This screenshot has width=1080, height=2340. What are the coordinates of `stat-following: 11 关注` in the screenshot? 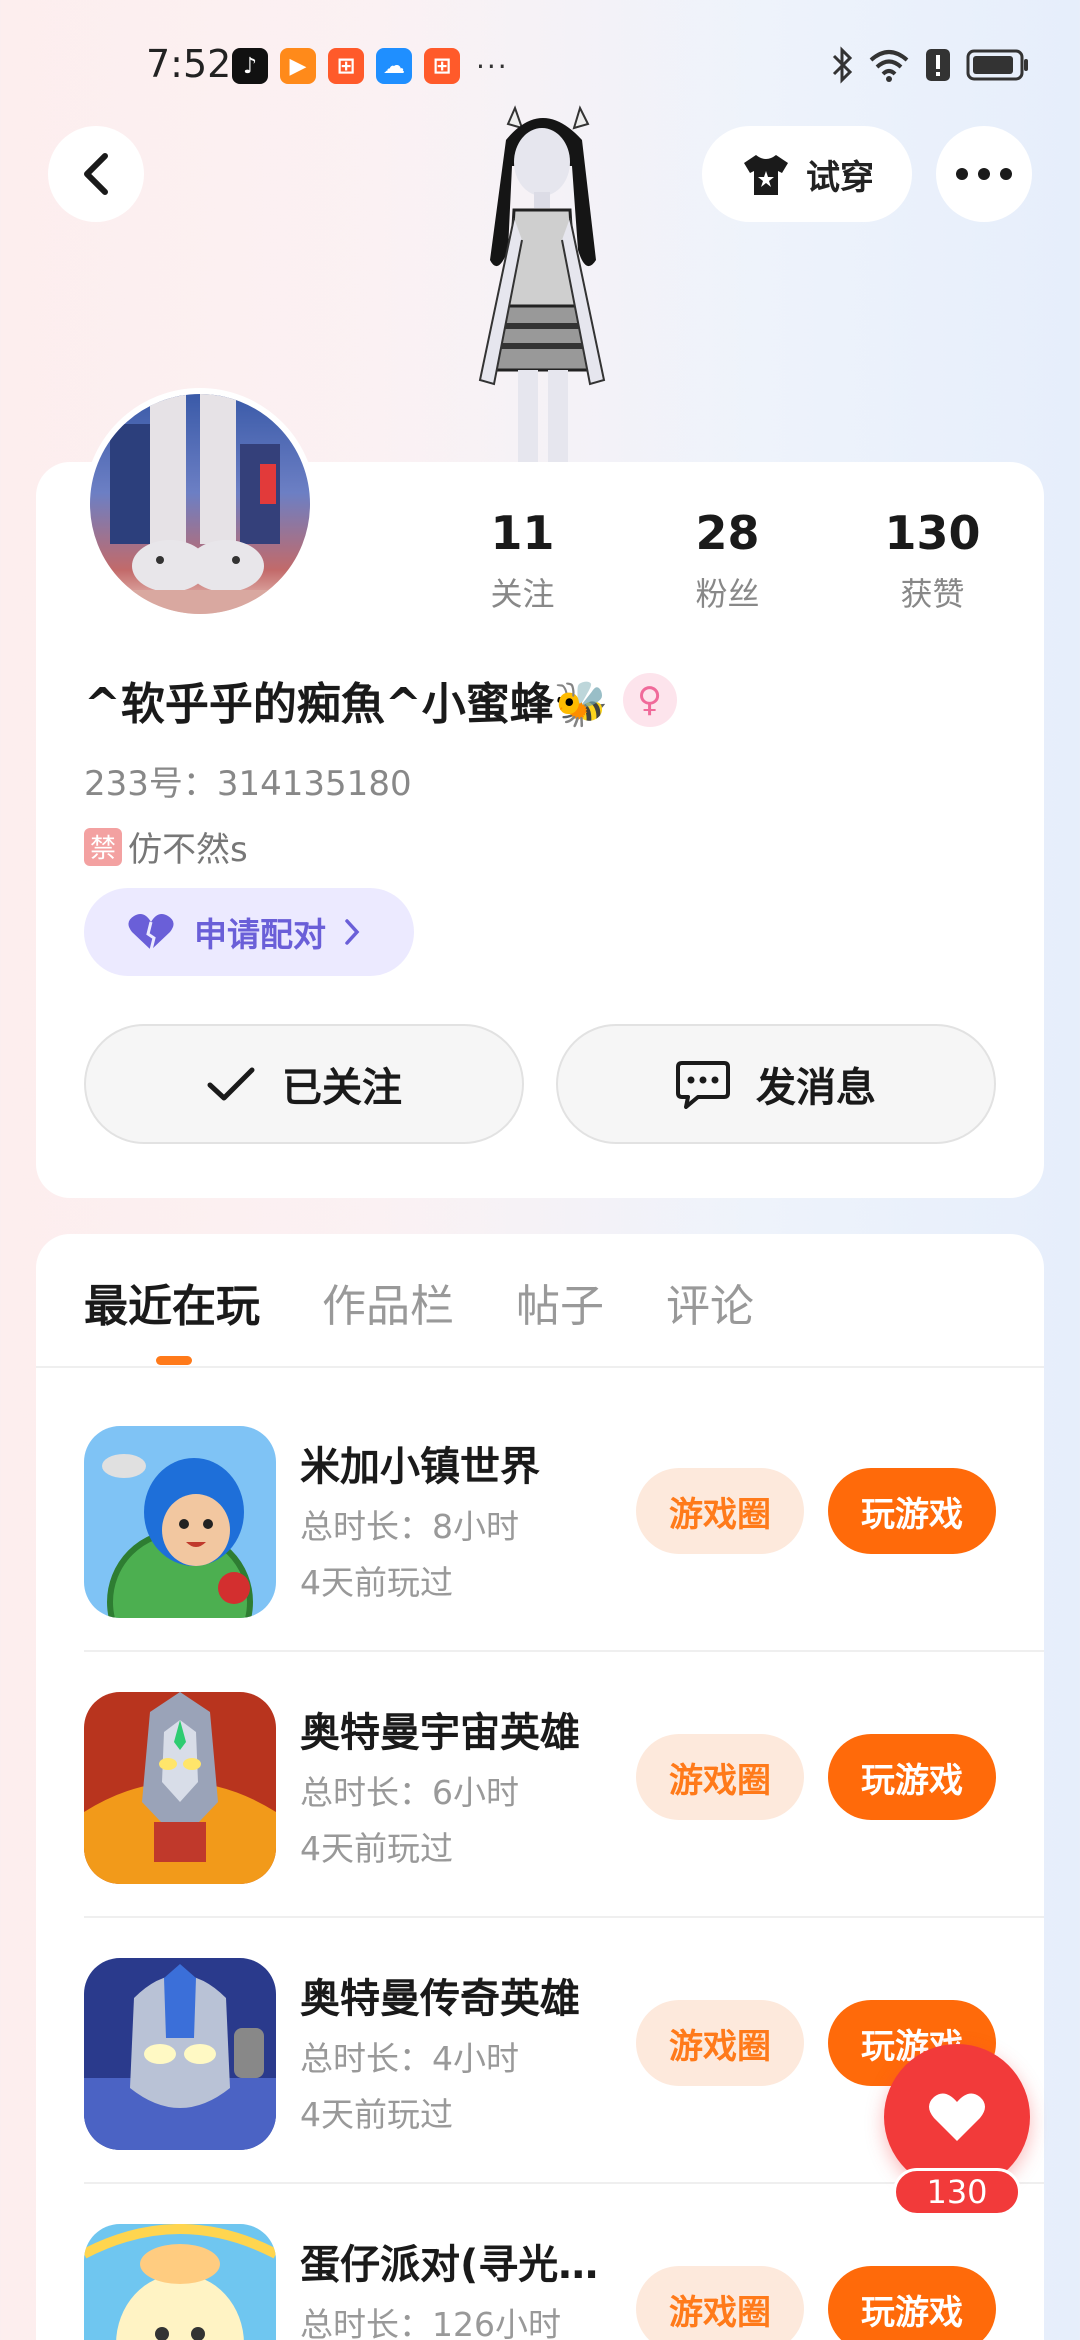 It's located at (522, 560).